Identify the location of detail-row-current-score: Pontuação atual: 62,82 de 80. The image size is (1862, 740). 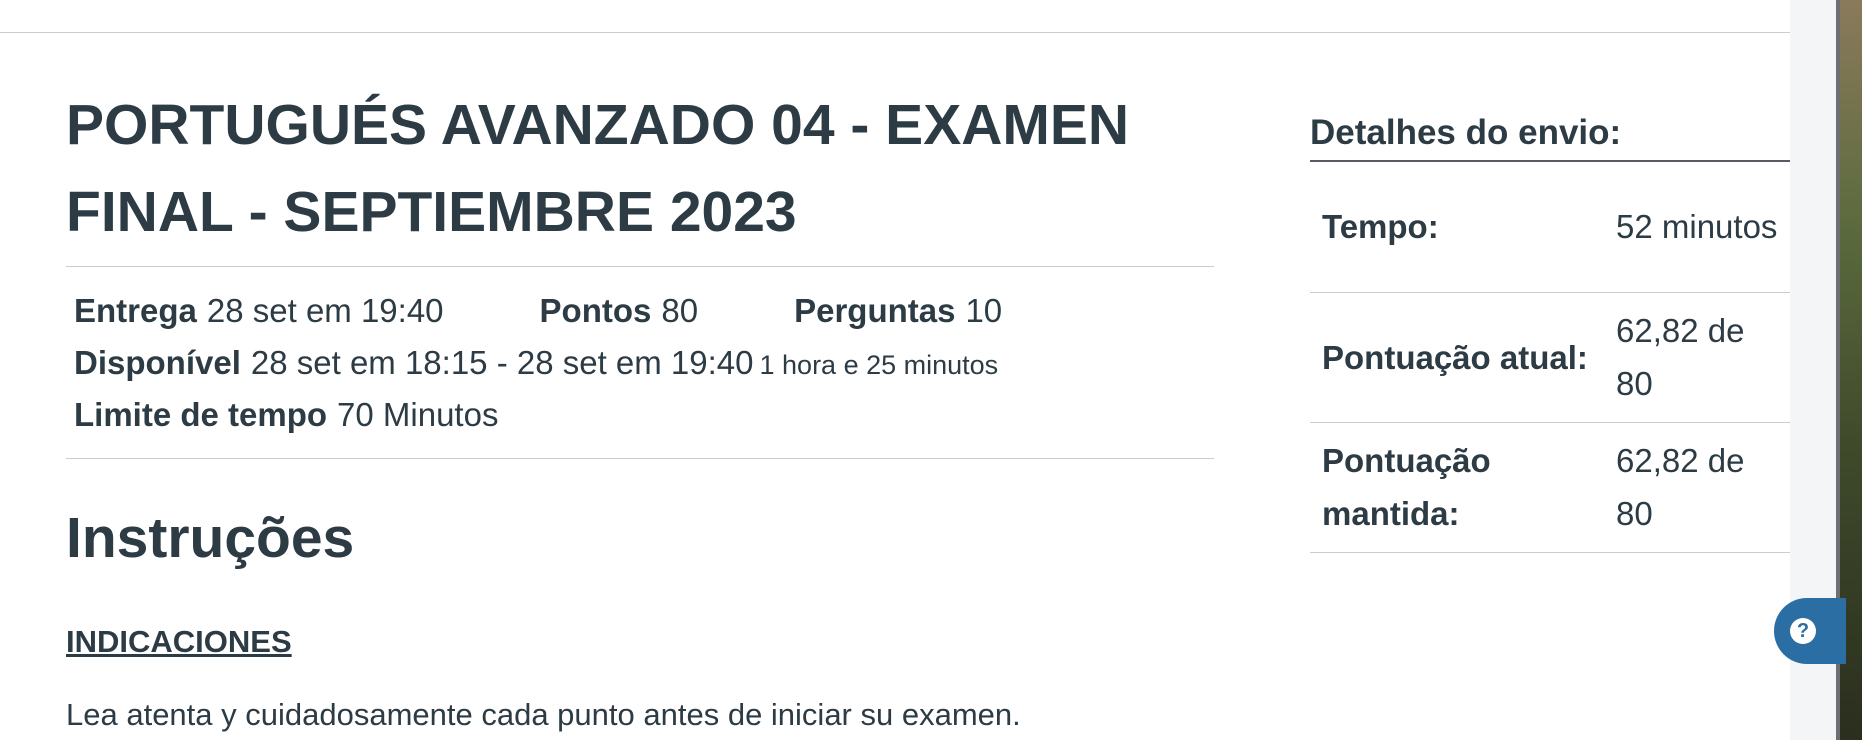
(1550, 357).